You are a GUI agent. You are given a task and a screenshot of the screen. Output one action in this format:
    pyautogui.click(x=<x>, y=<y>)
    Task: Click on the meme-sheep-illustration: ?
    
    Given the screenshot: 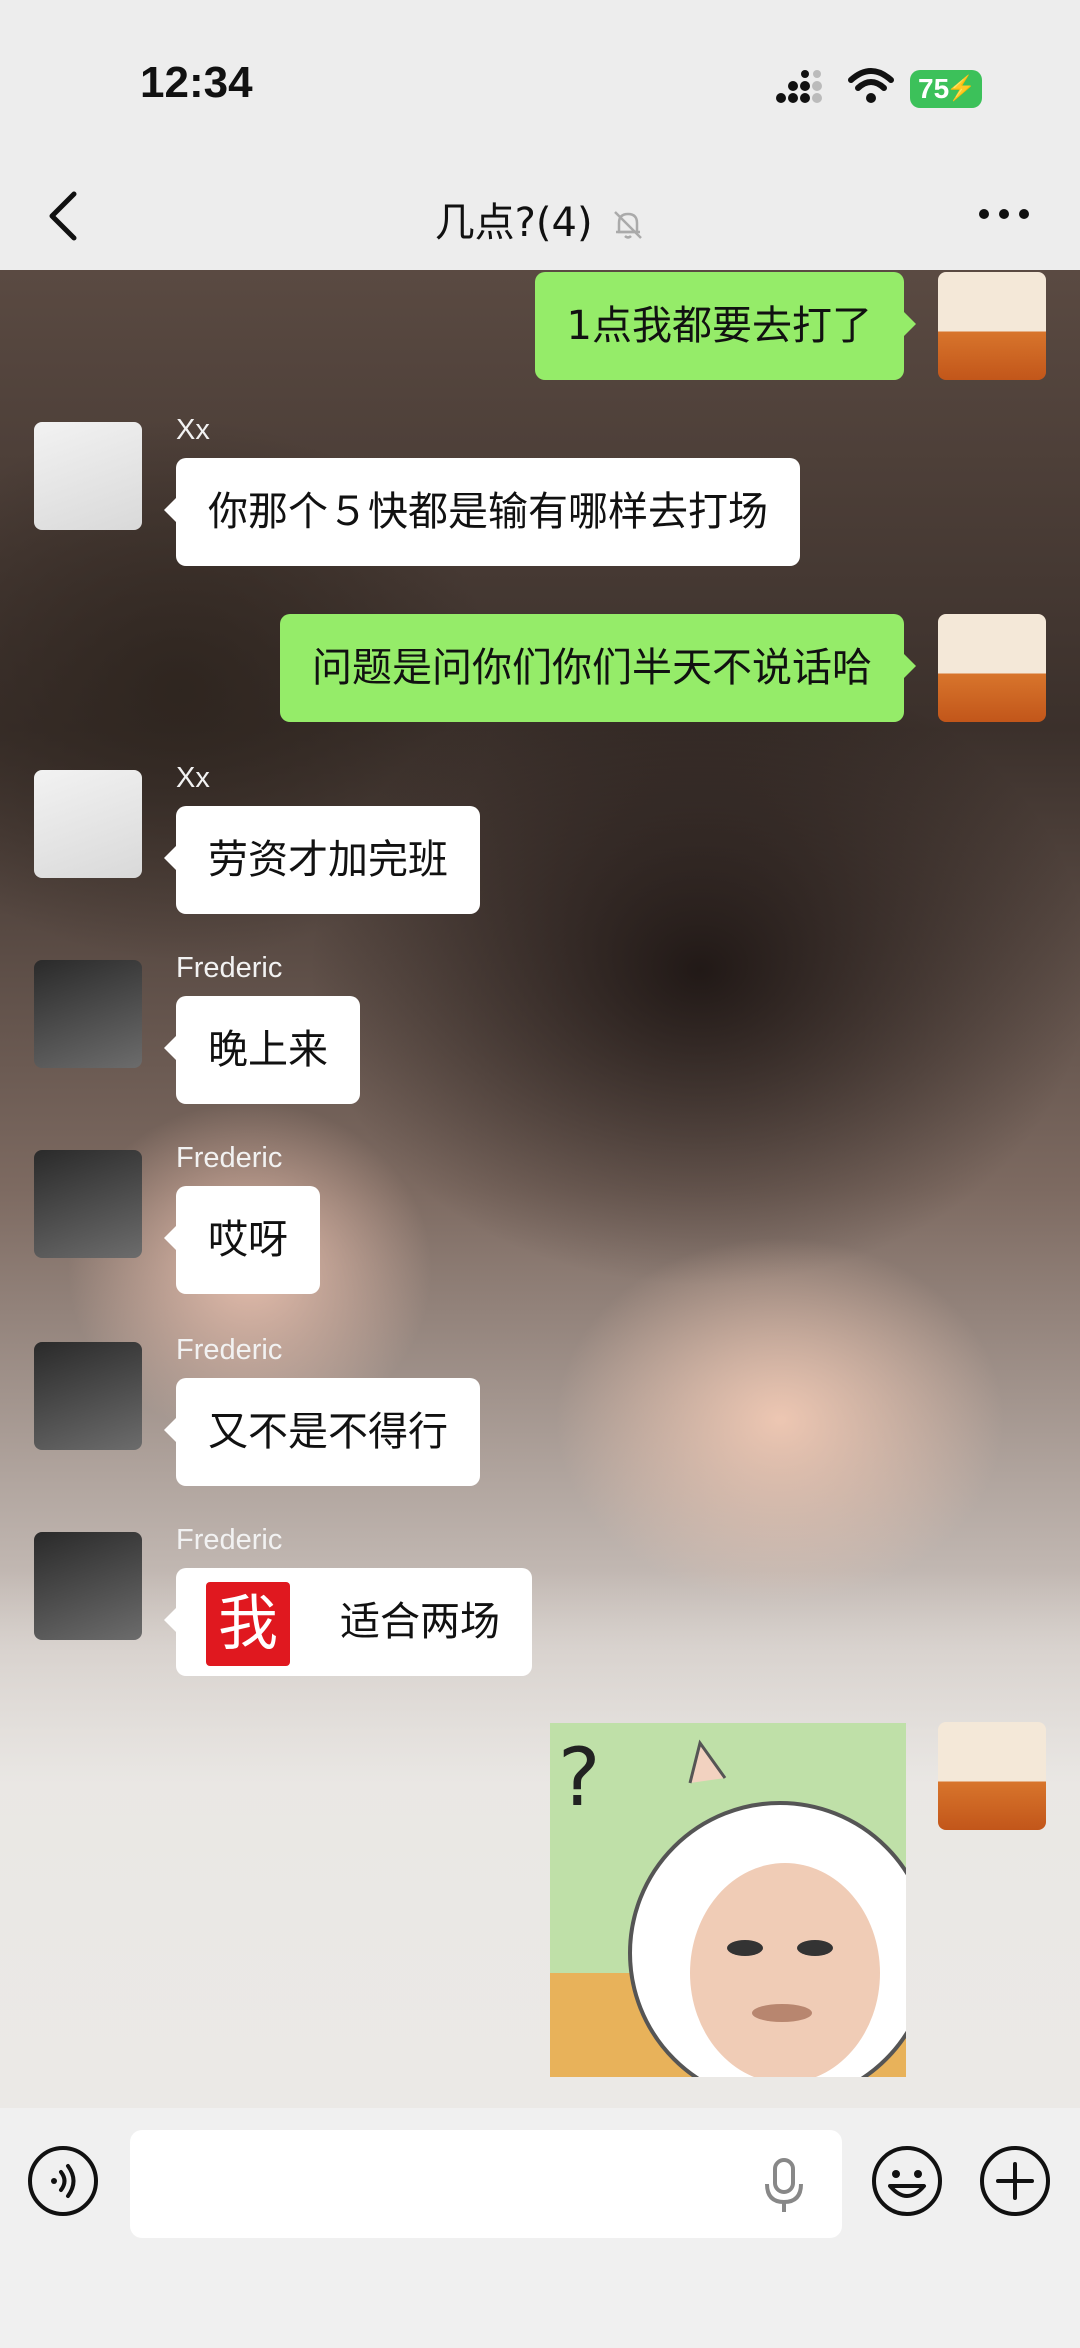 What is the action you would take?
    pyautogui.click(x=728, y=1900)
    